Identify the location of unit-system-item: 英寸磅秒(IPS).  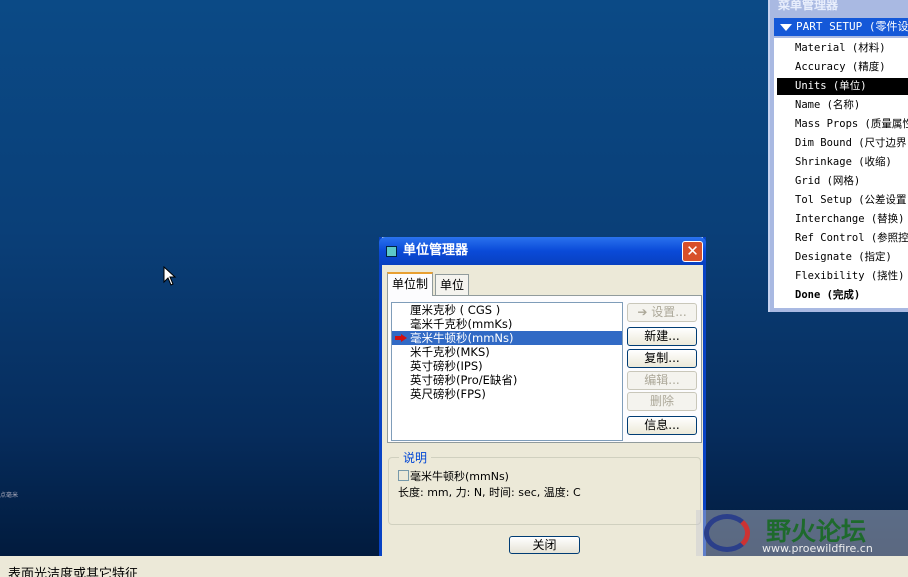
(507, 366).